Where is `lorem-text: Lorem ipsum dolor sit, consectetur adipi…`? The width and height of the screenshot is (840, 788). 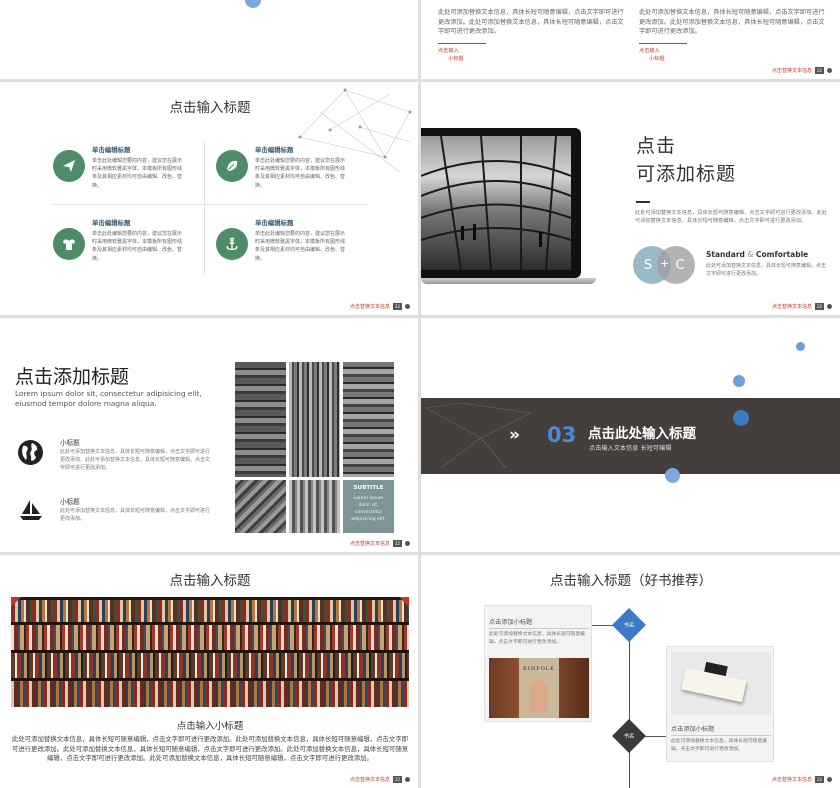 lorem-text: Lorem ipsum dolor sit, consectetur adipi… is located at coordinates (108, 398).